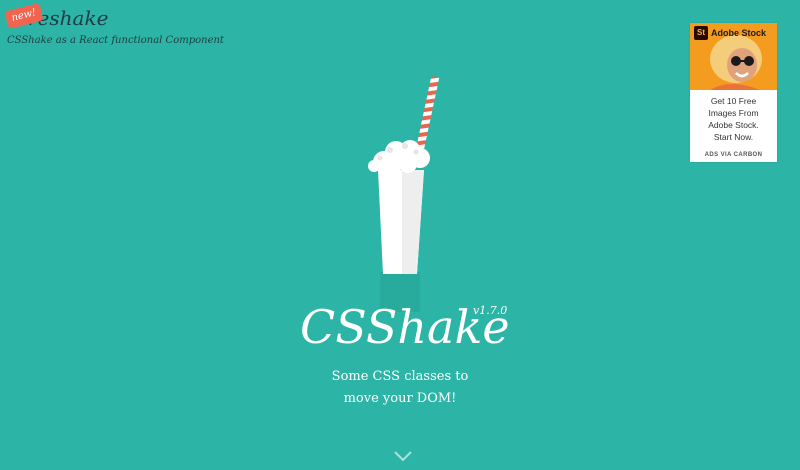  Describe the element at coordinates (733, 125) in the screenshot. I see `ad-text-line: Adobe Stock.` at that location.